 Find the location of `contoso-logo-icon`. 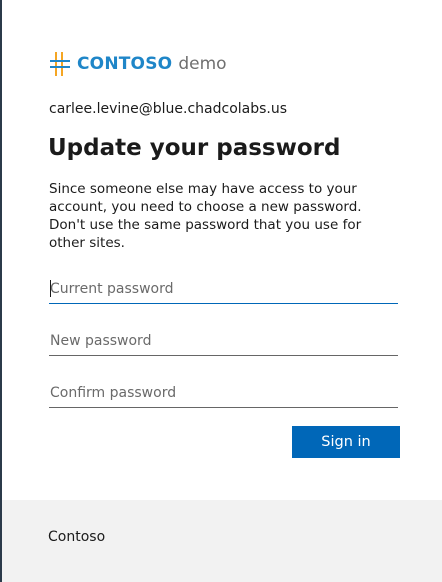

contoso-logo-icon is located at coordinates (60, 64).